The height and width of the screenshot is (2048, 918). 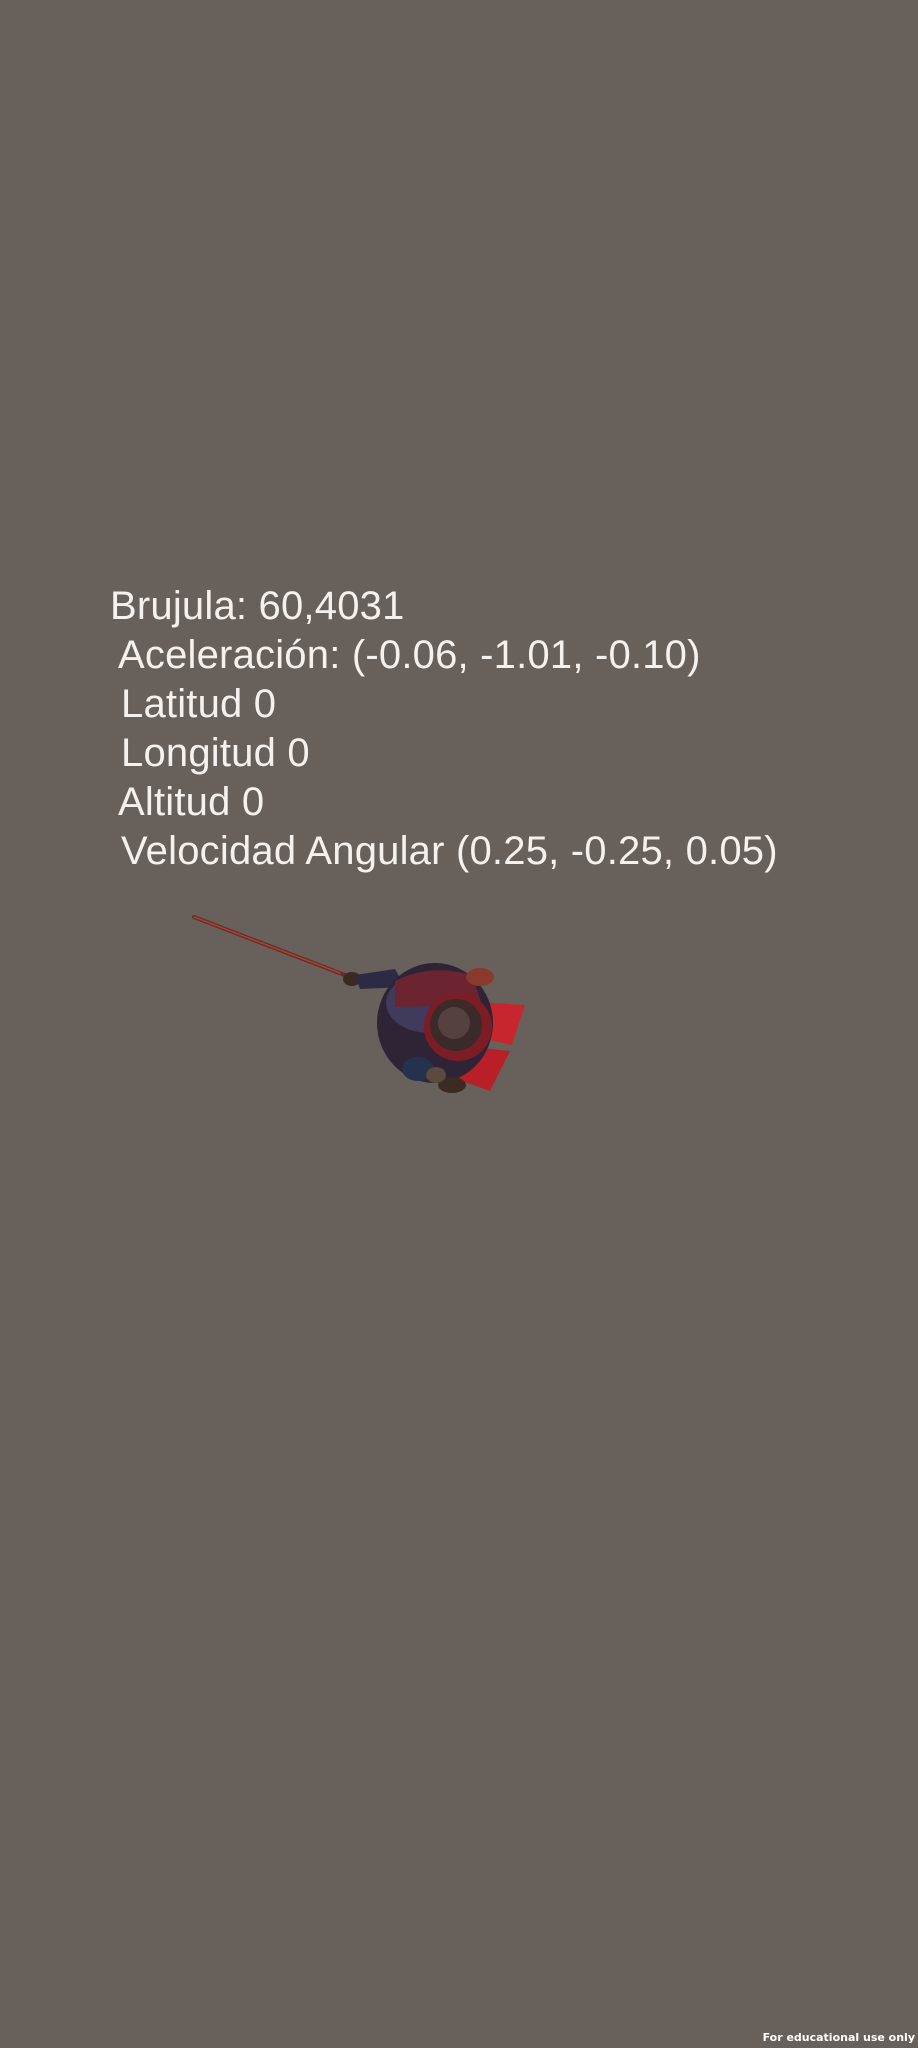 I want to click on longitude-readout: Longitud 0, so click(x=215, y=753).